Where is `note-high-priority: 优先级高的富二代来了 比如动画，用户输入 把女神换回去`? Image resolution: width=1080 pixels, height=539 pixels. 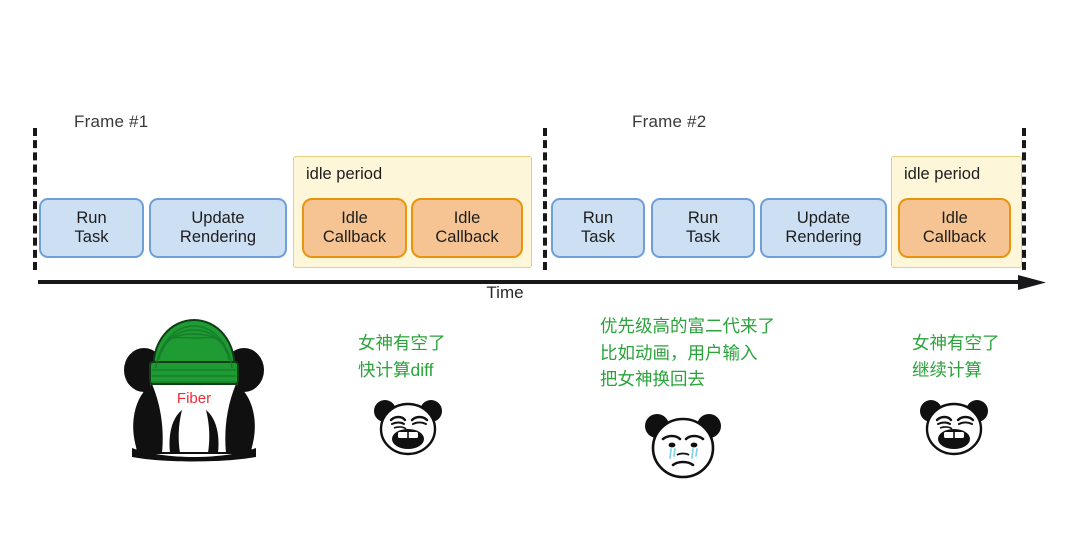
note-high-priority: 优先级高的富二代来了 比如动画，用户输入 把女神换回去 is located at coordinates (687, 353).